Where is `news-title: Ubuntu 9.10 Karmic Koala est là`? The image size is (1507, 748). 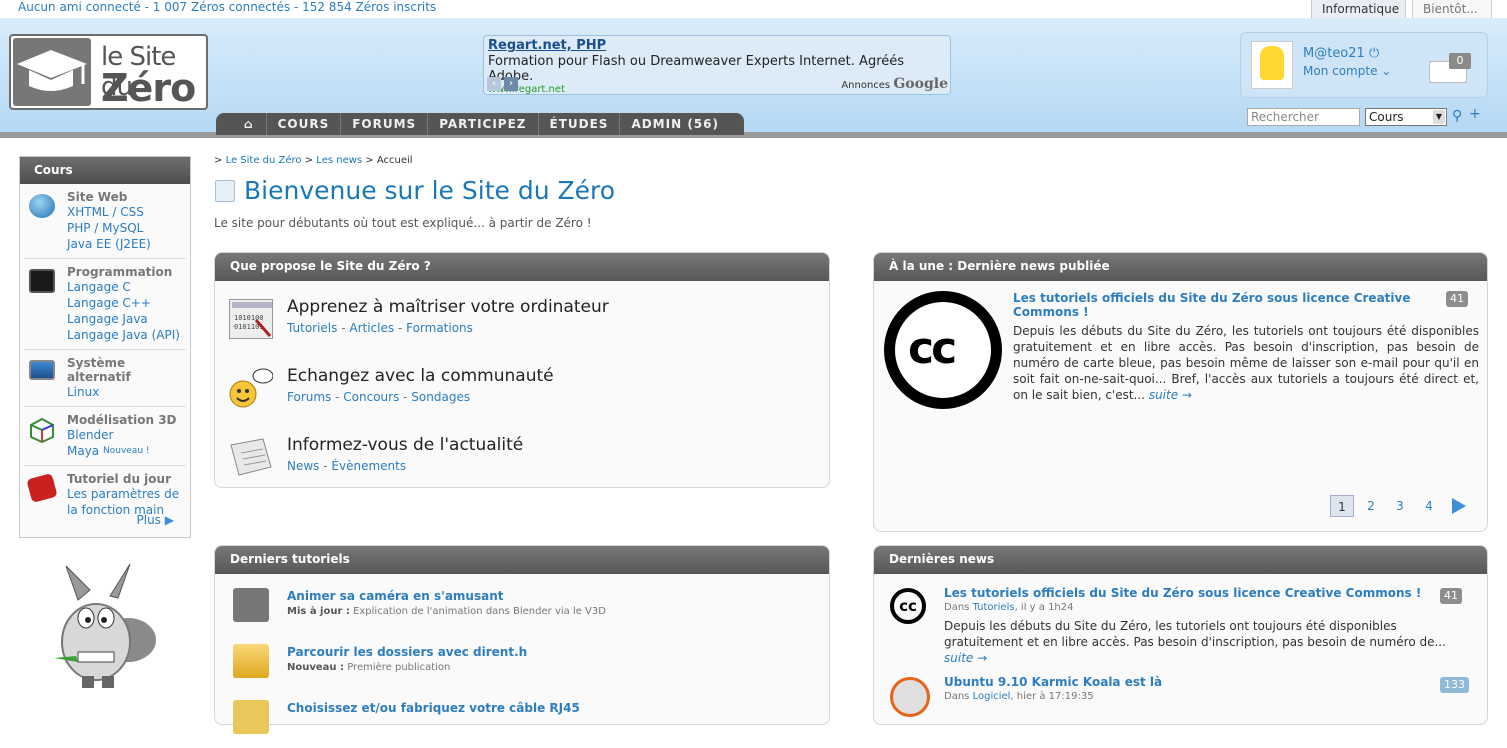
news-title: Ubuntu 9.10 Karmic Koala est là is located at coordinates (1053, 682).